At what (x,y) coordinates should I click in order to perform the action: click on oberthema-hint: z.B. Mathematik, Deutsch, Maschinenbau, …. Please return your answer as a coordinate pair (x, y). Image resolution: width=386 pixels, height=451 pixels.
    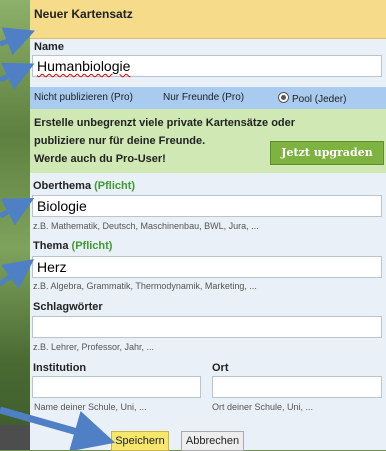
    Looking at the image, I should click on (146, 226).